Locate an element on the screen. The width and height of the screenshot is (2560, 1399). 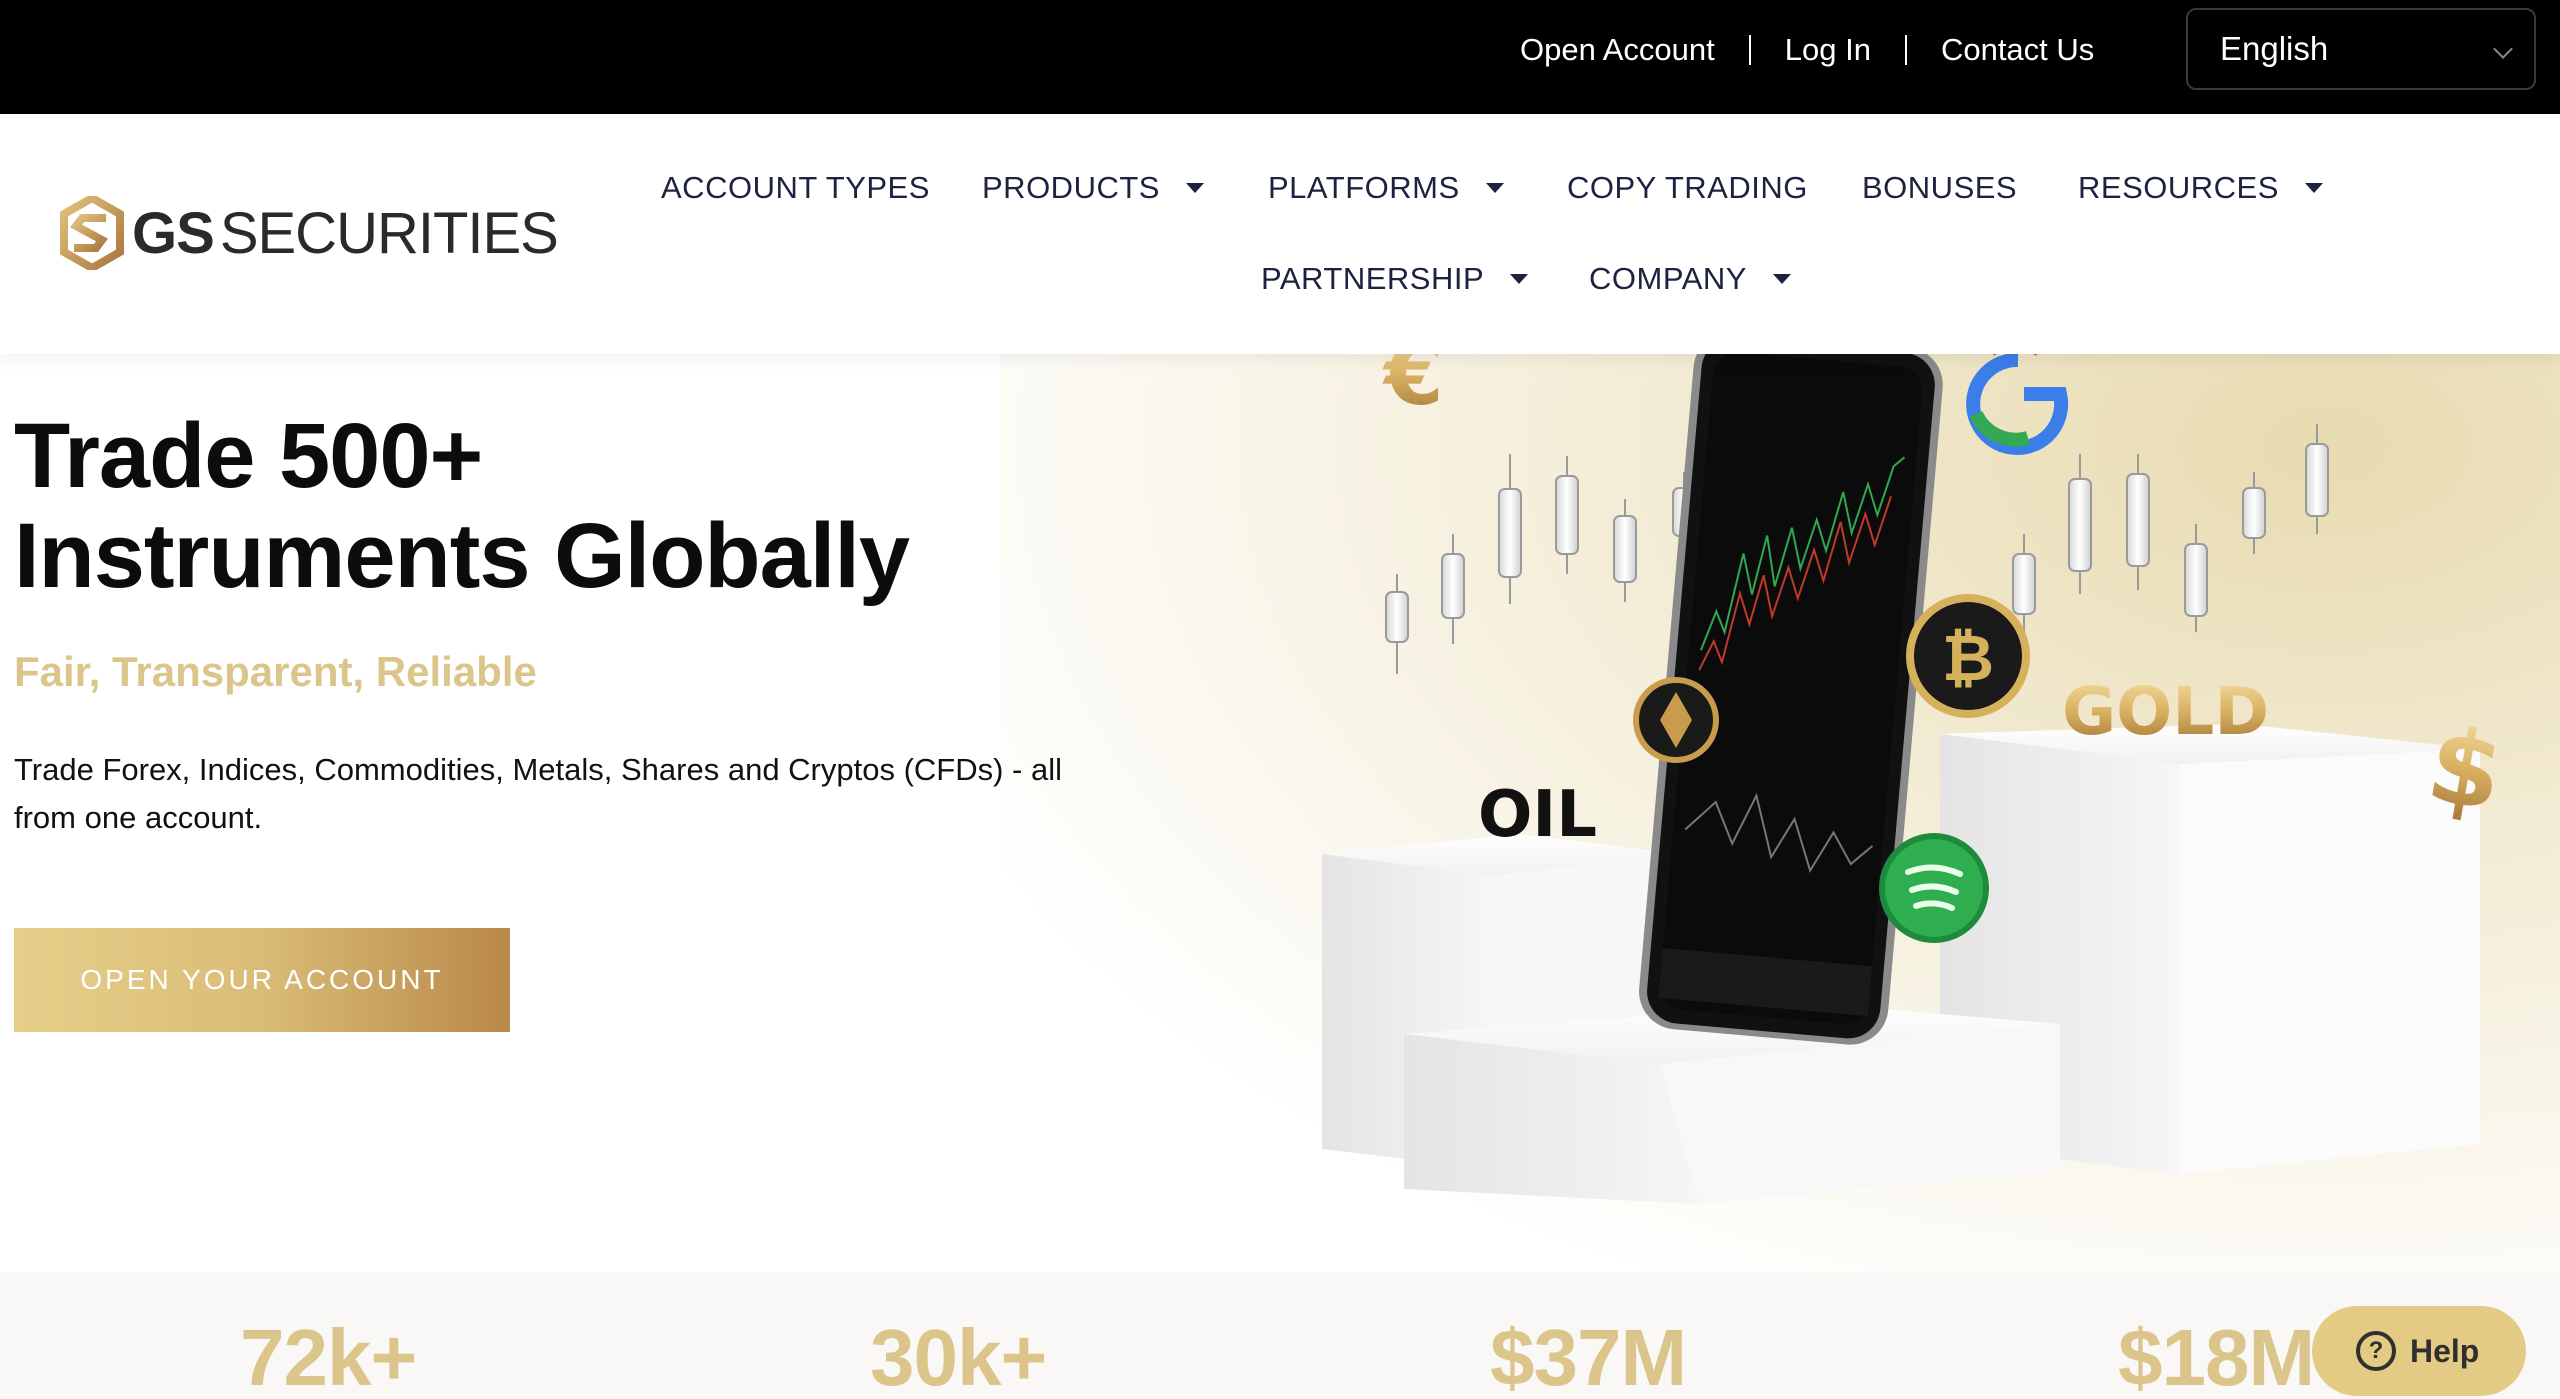
nav-label: PRODUCTS is located at coordinates (1071, 187).